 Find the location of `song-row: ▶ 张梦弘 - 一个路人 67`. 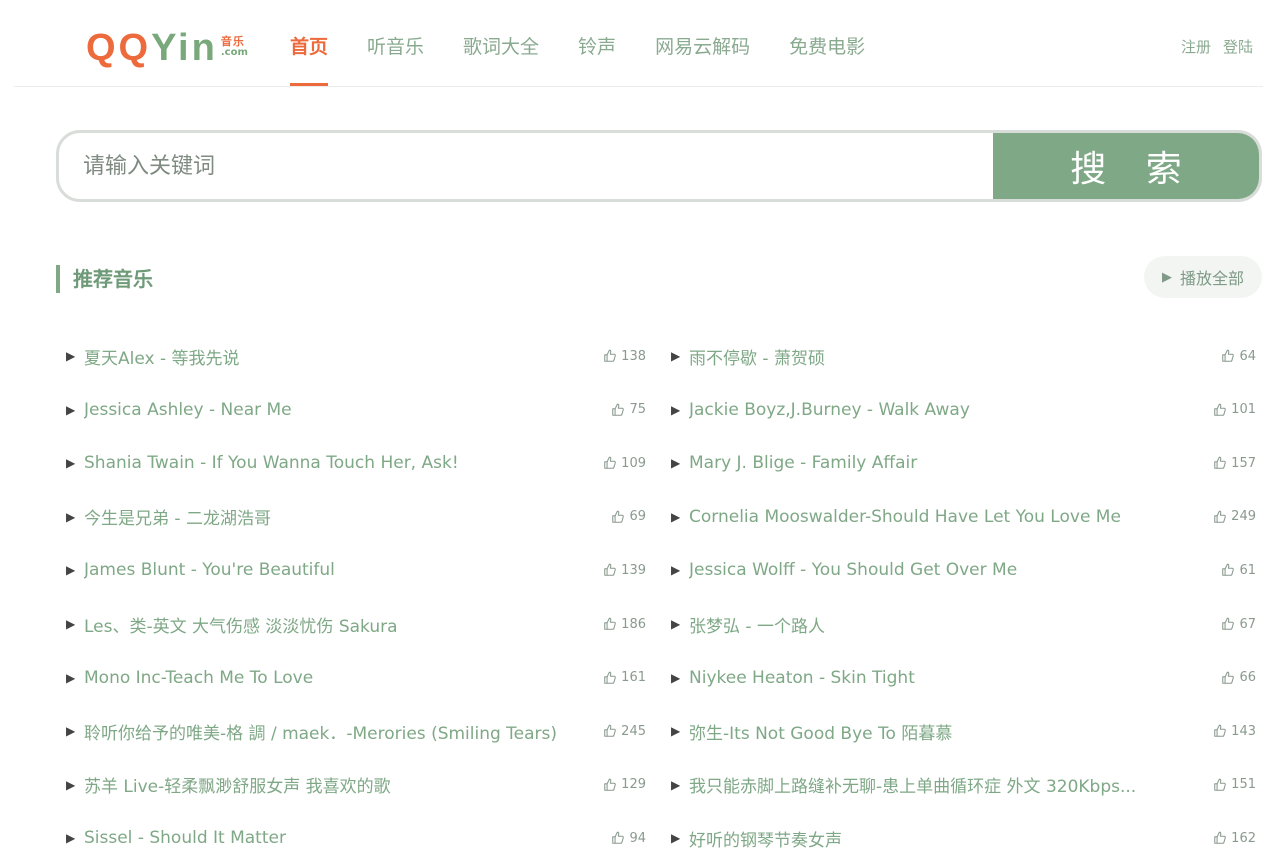

song-row: ▶ 张梦弘 - 一个路人 67 is located at coordinates (958, 624).